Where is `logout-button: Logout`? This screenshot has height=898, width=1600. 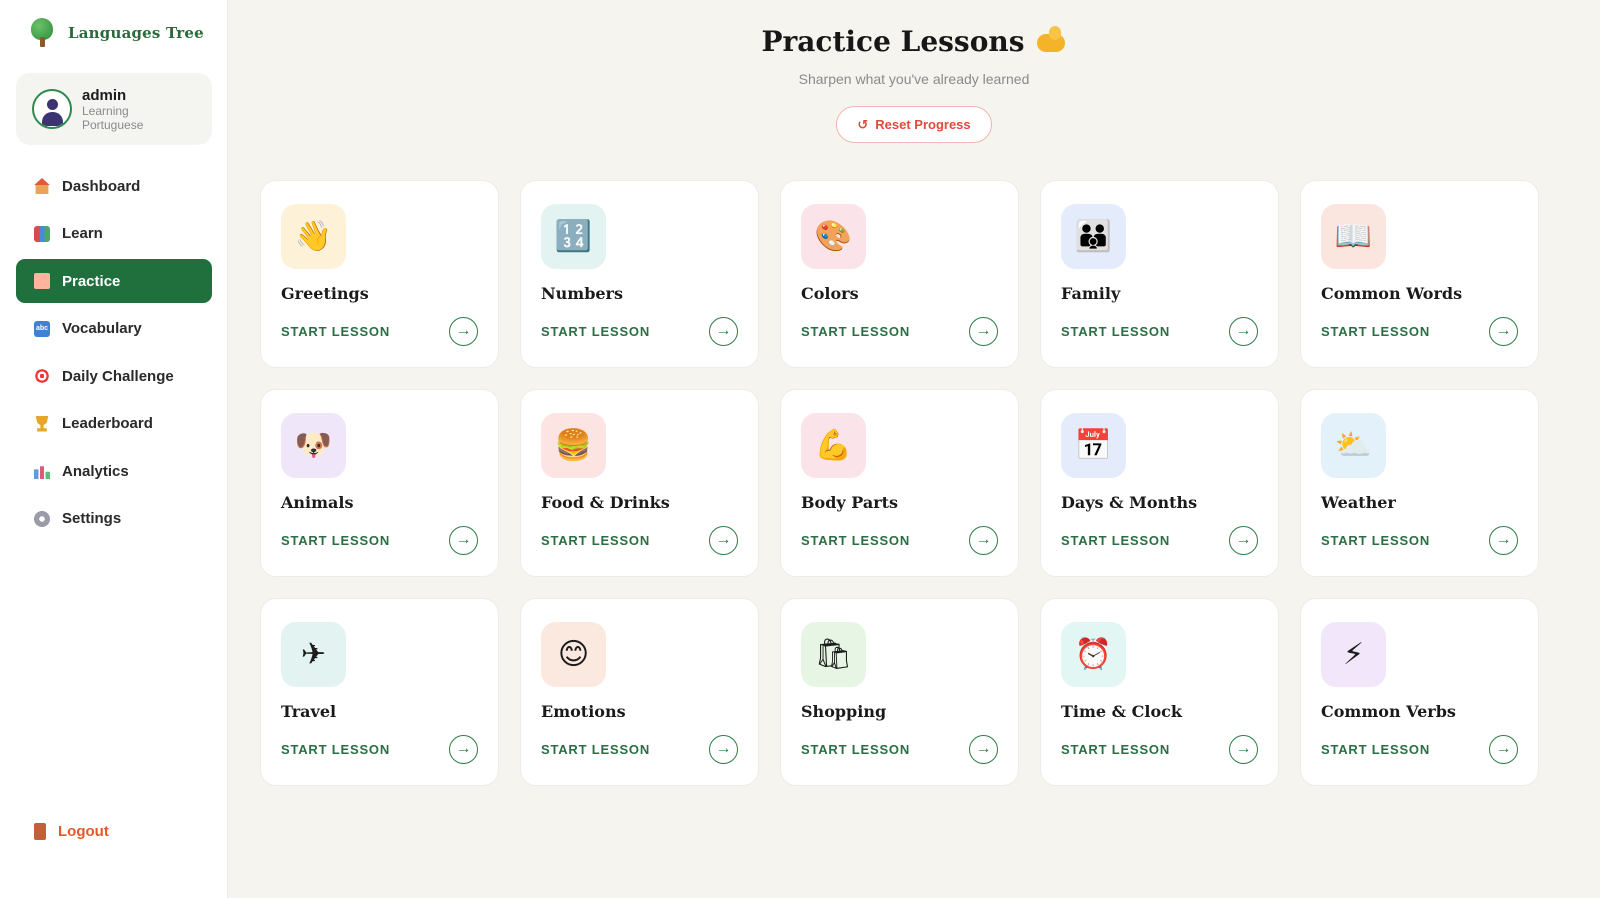 logout-button: Logout is located at coordinates (71, 831).